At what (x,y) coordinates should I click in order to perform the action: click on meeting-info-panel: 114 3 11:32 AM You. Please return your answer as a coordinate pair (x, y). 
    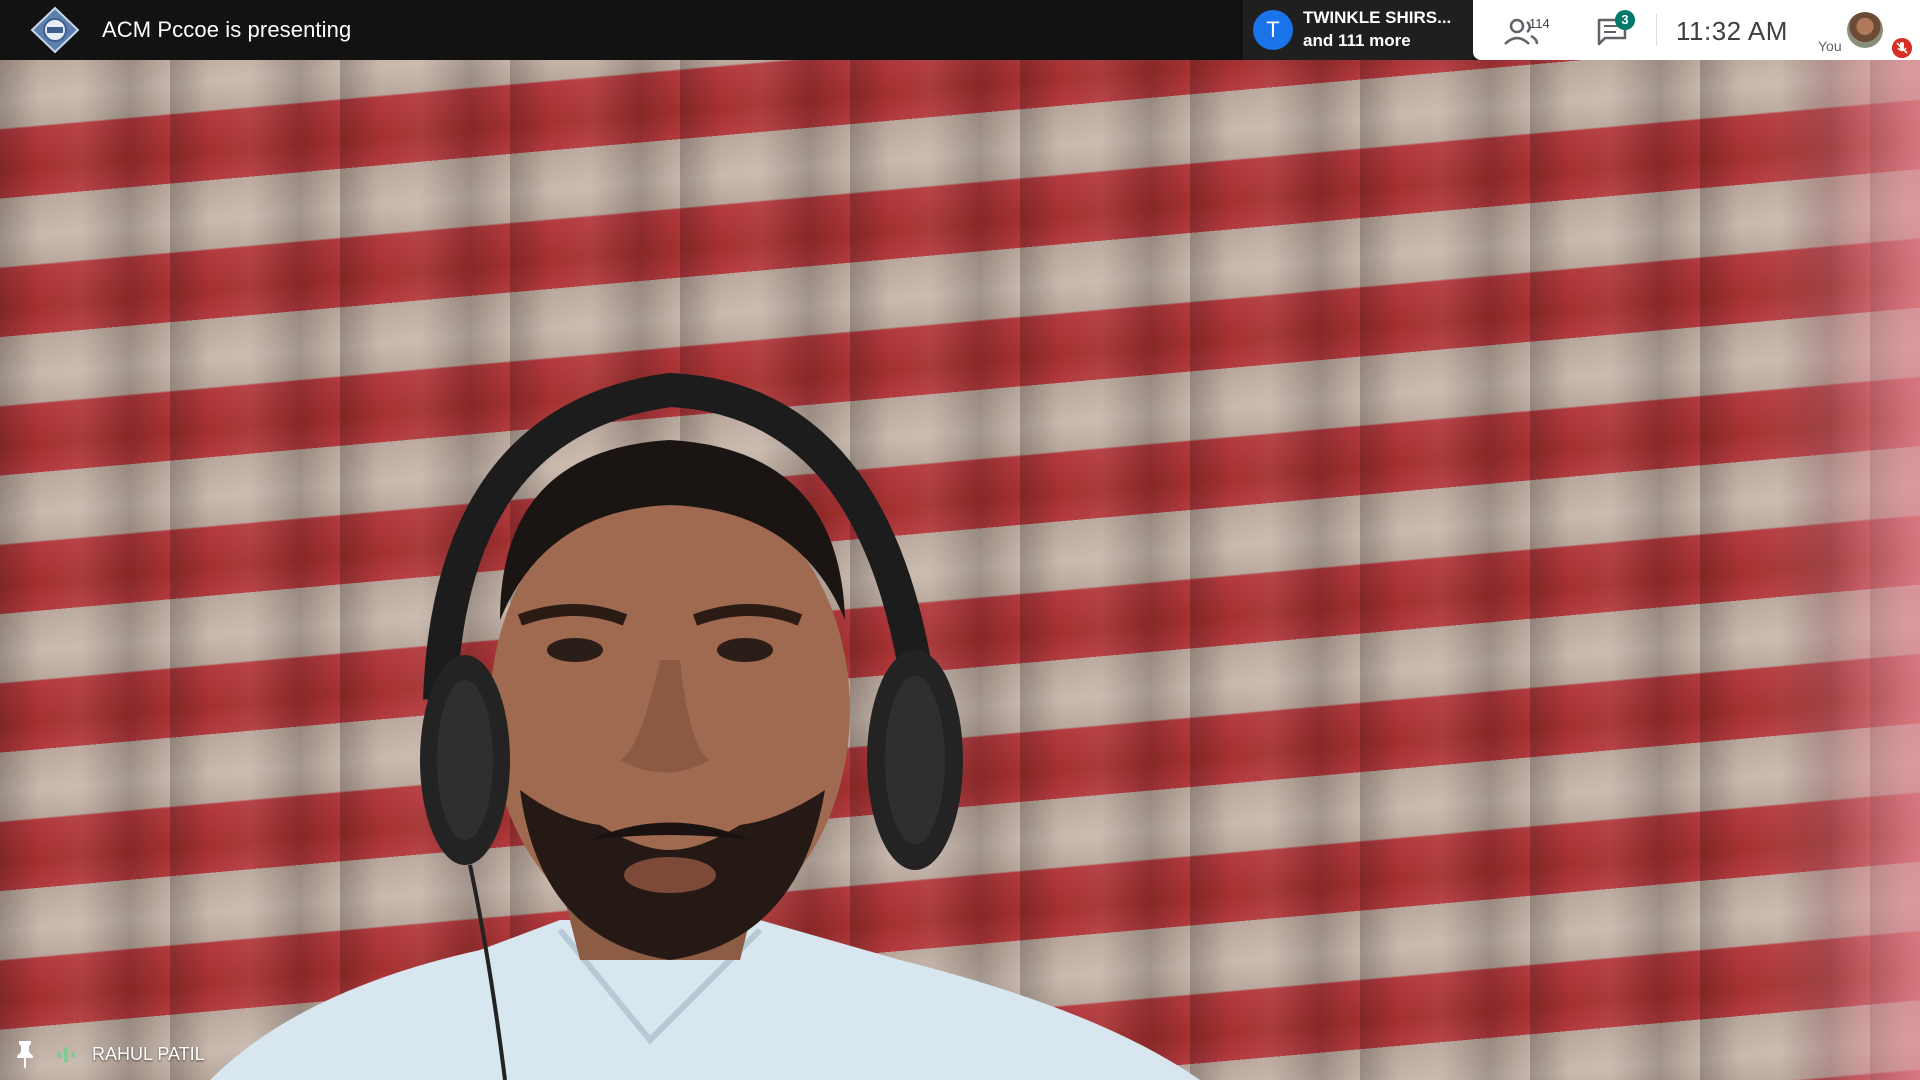
    Looking at the image, I should click on (1696, 30).